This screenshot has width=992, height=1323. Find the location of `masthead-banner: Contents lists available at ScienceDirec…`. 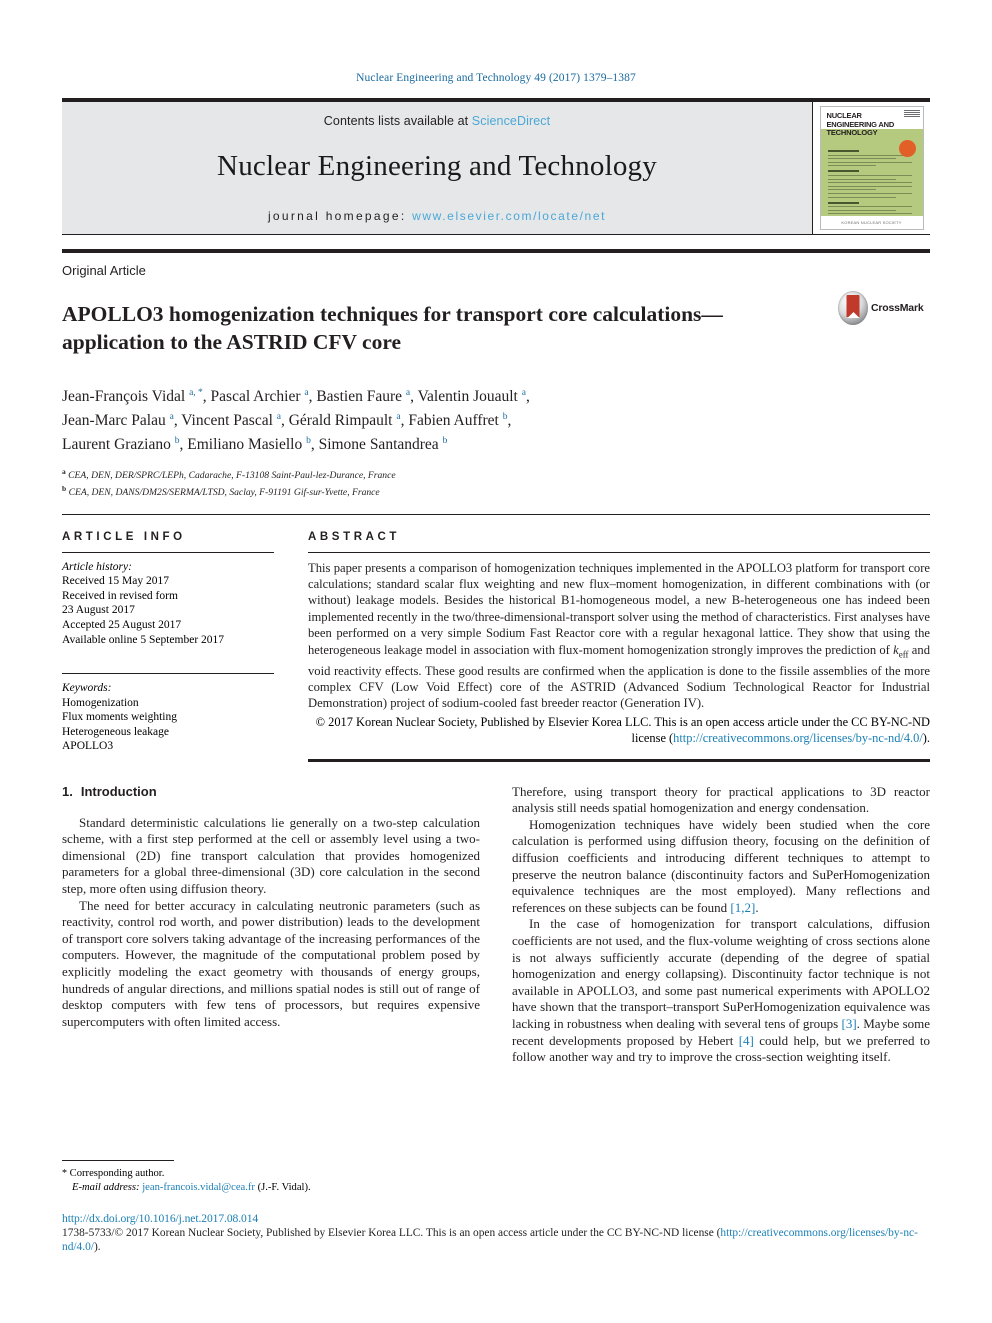

masthead-banner: Contents lists available at ScienceDirec… is located at coordinates (437, 168).